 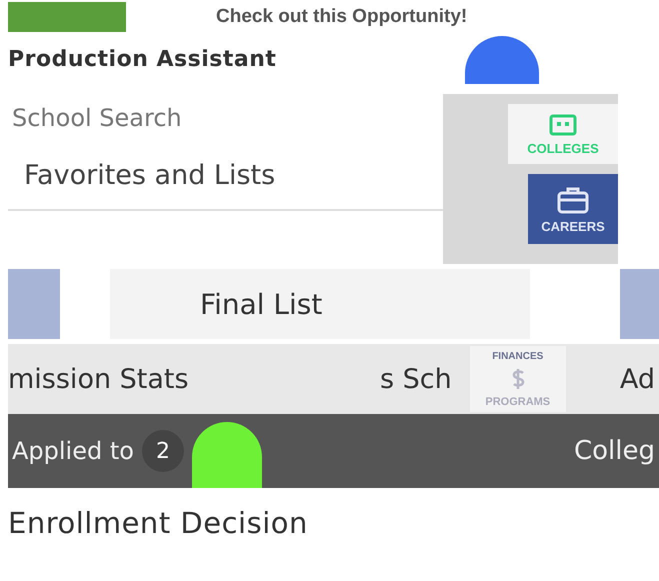 I want to click on fragment-text: Ad, so click(x=638, y=379).